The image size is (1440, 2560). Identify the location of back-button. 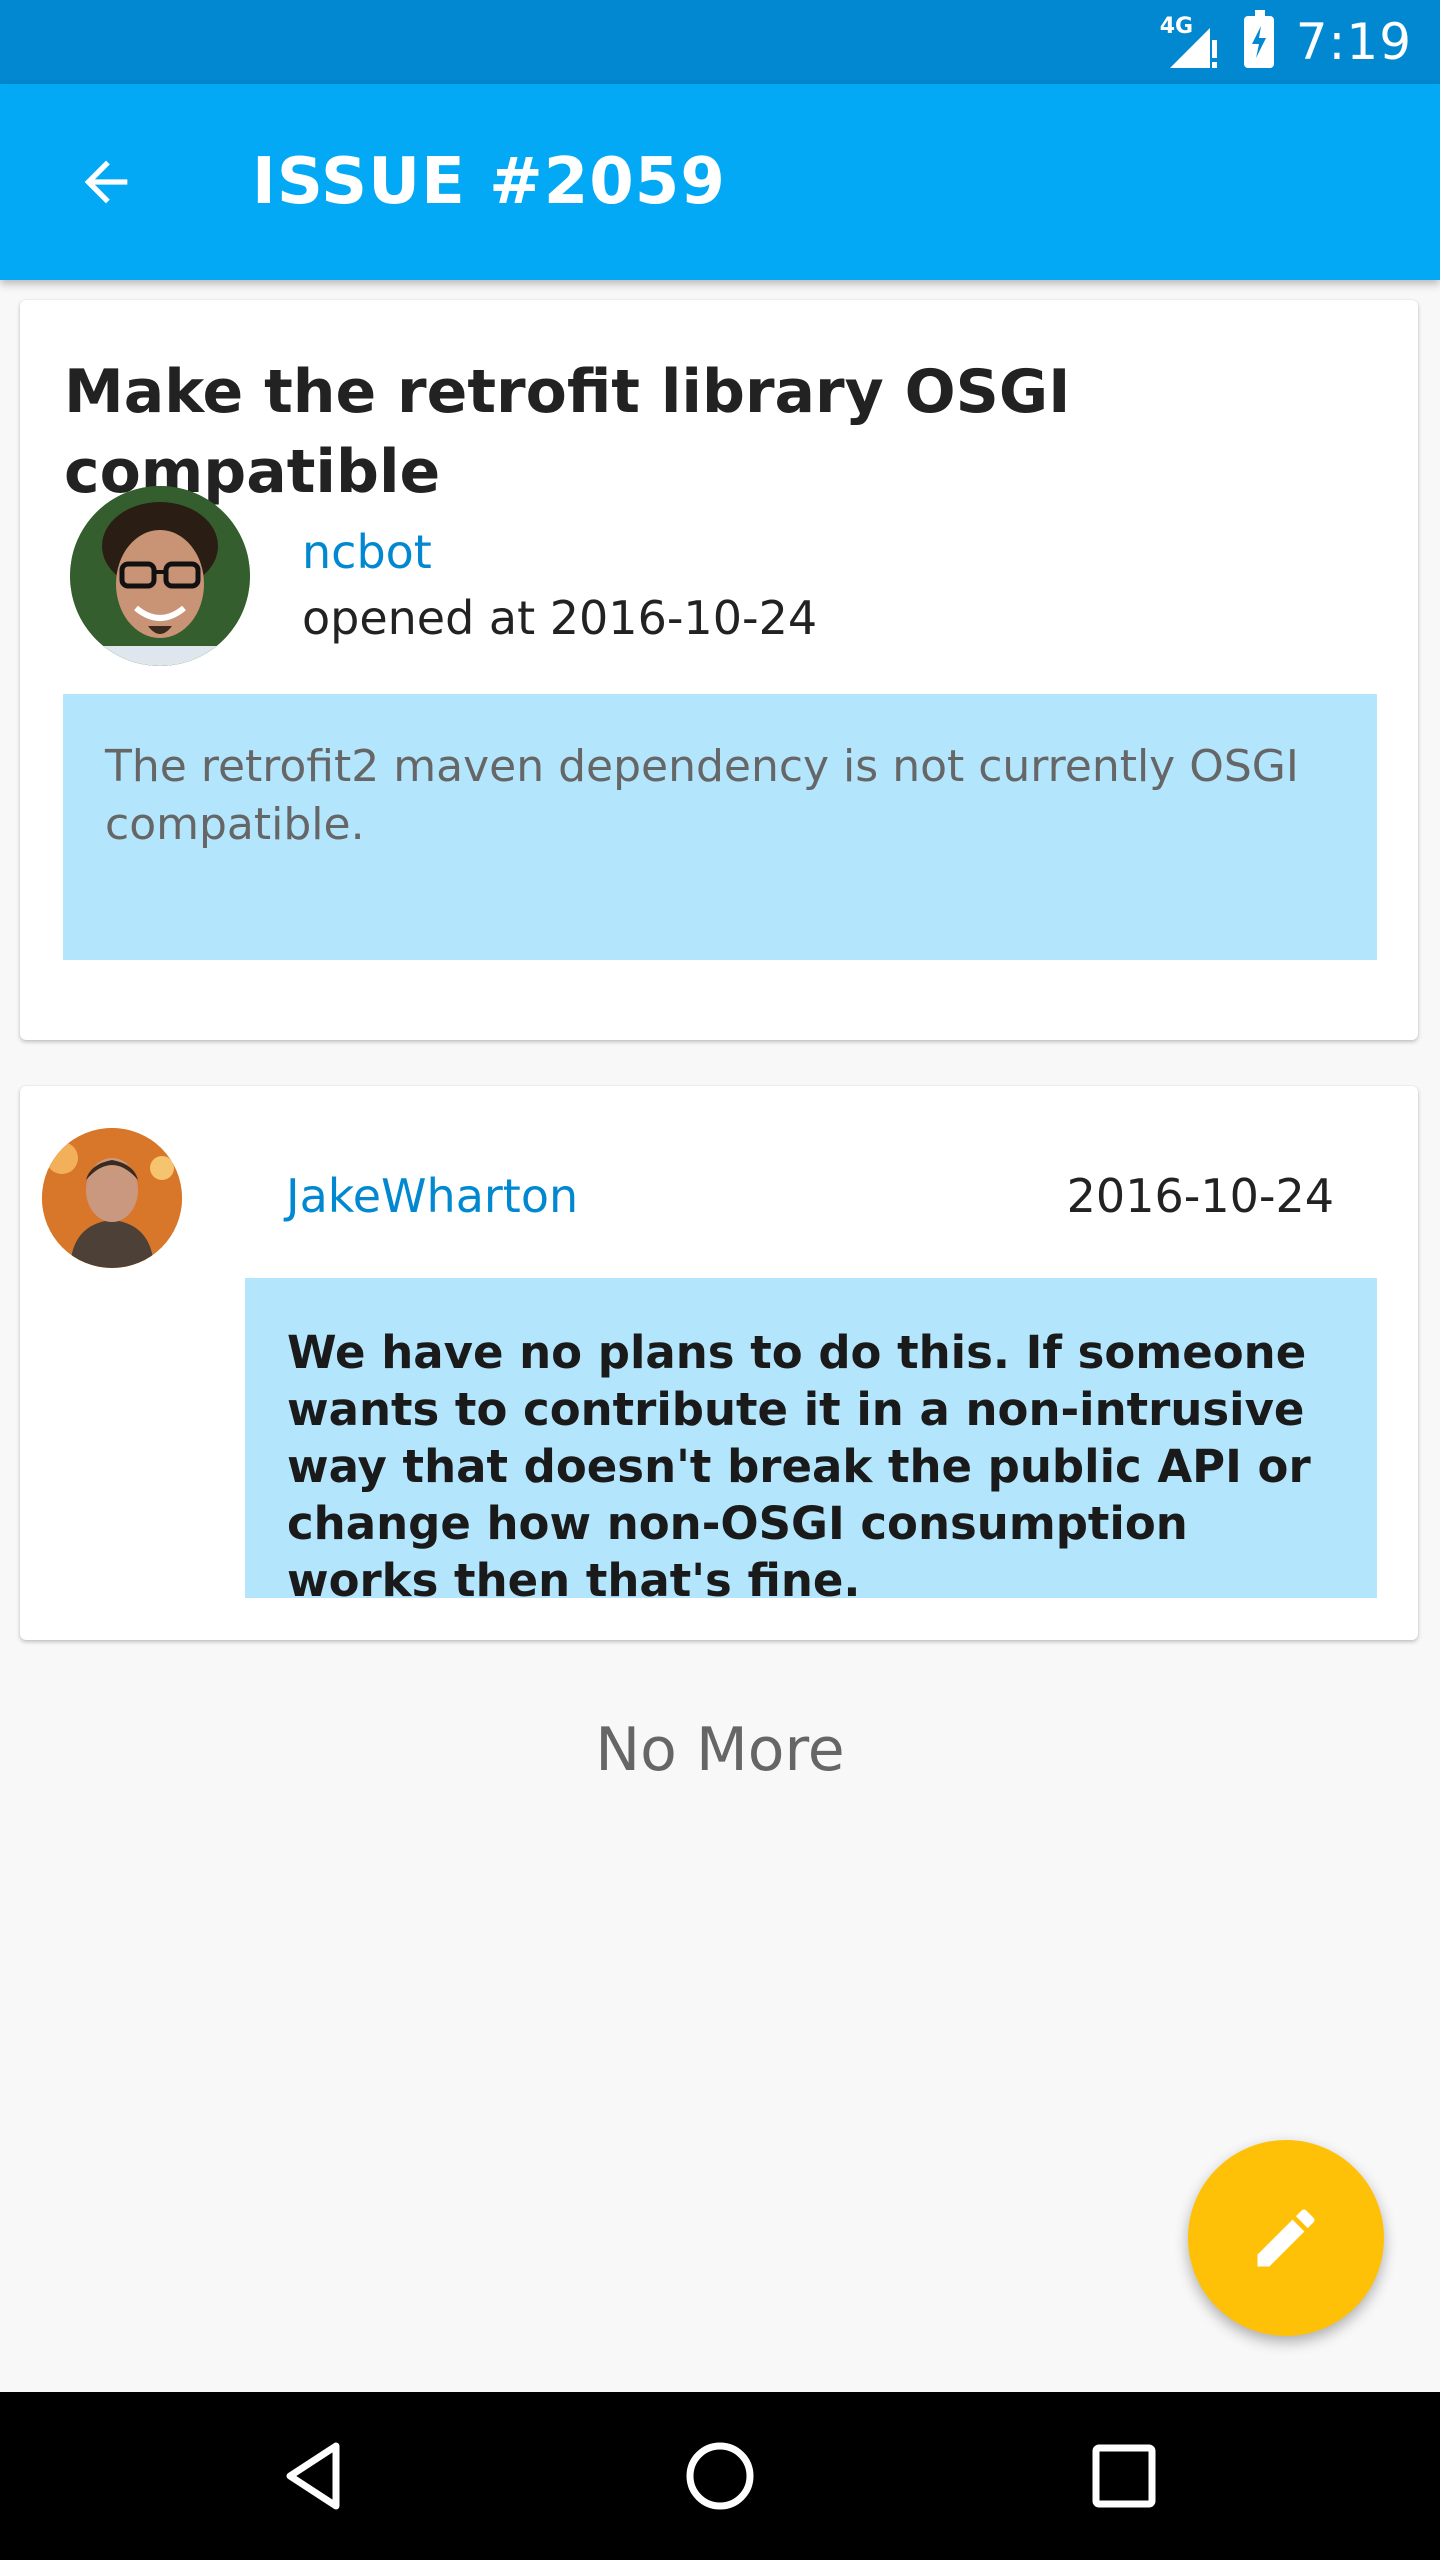
(106, 182).